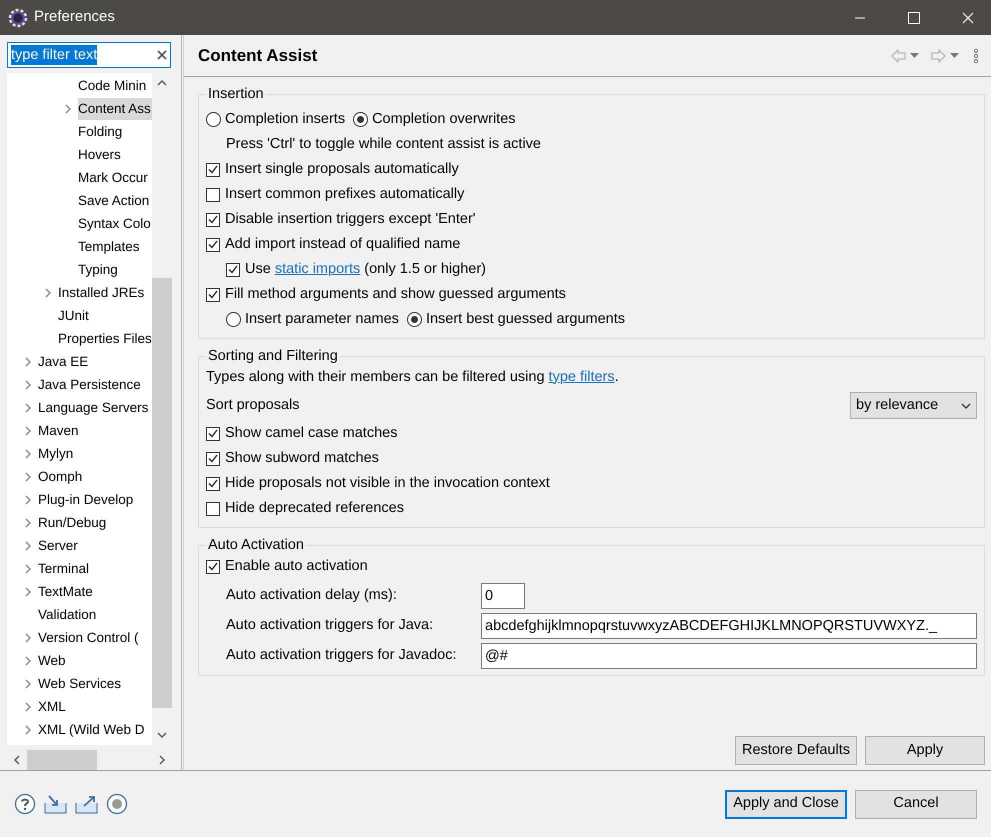 The image size is (991, 837). Describe the element at coordinates (162, 83) in the screenshot. I see `scroll-up-icon` at that location.